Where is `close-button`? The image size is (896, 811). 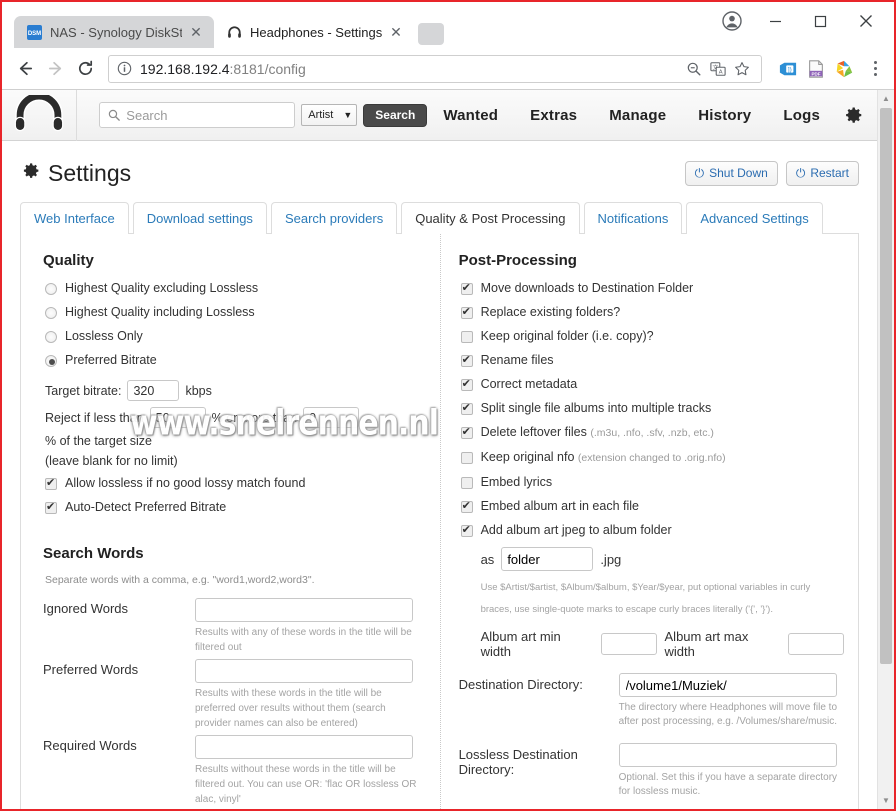
close-button is located at coordinates (865, 21).